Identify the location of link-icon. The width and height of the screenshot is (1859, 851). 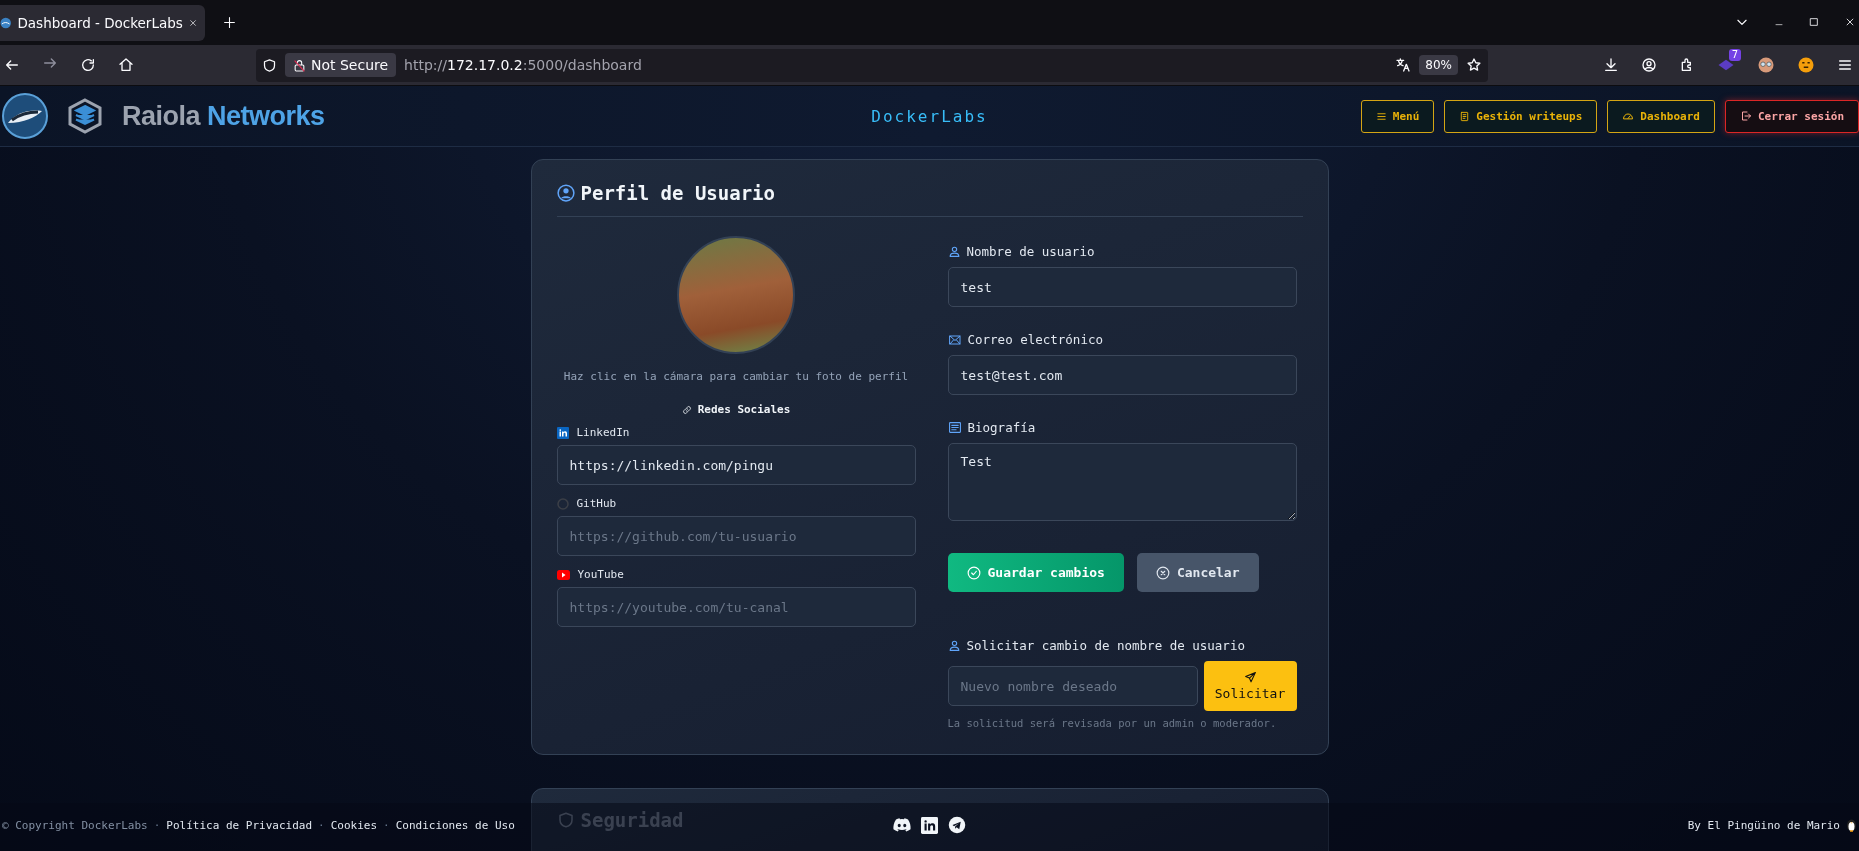
(686, 409).